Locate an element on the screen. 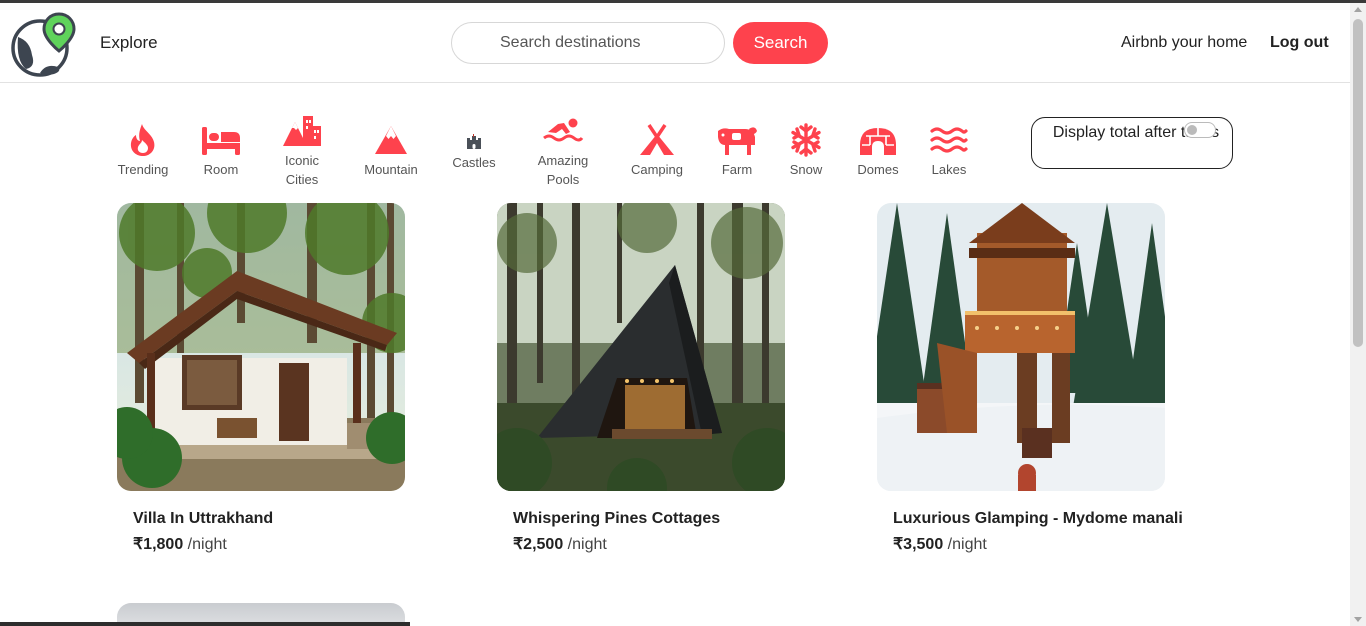  filter-label: Castles is located at coordinates (474, 162).